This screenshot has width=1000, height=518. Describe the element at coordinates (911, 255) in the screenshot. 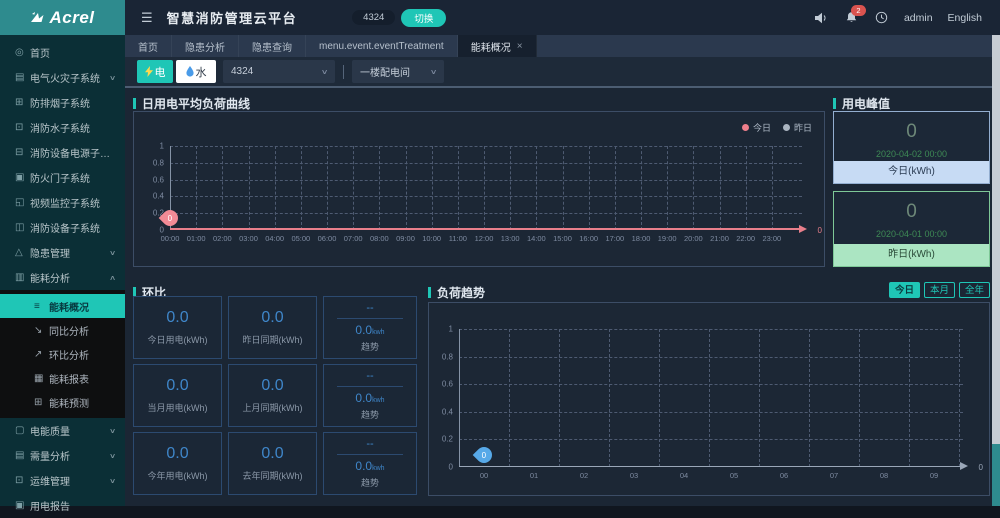

I see `peak-label: 昨日(kWh)` at that location.